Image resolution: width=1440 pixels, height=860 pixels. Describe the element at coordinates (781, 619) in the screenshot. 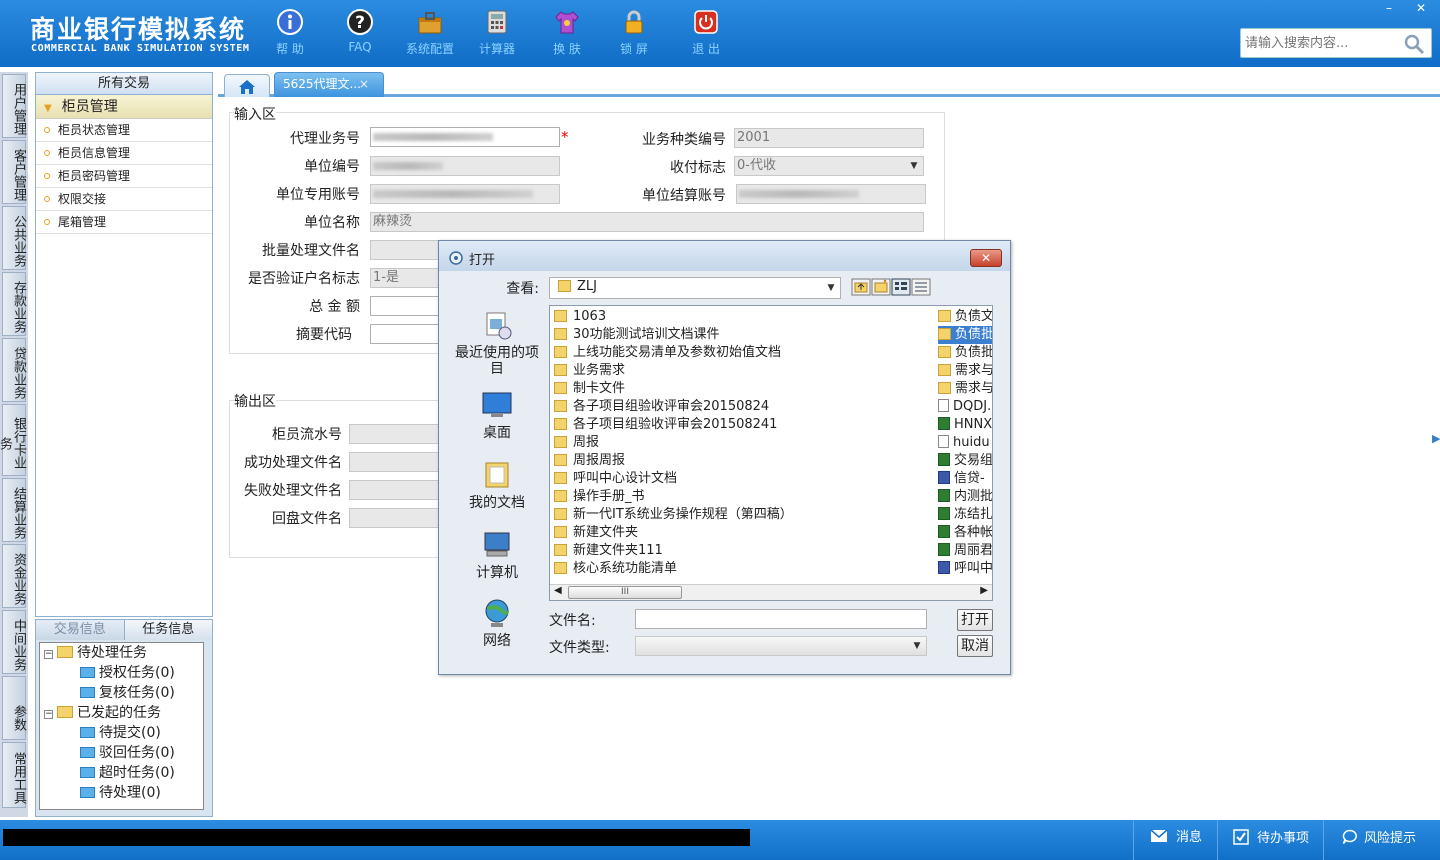

I see `filename-input` at that location.